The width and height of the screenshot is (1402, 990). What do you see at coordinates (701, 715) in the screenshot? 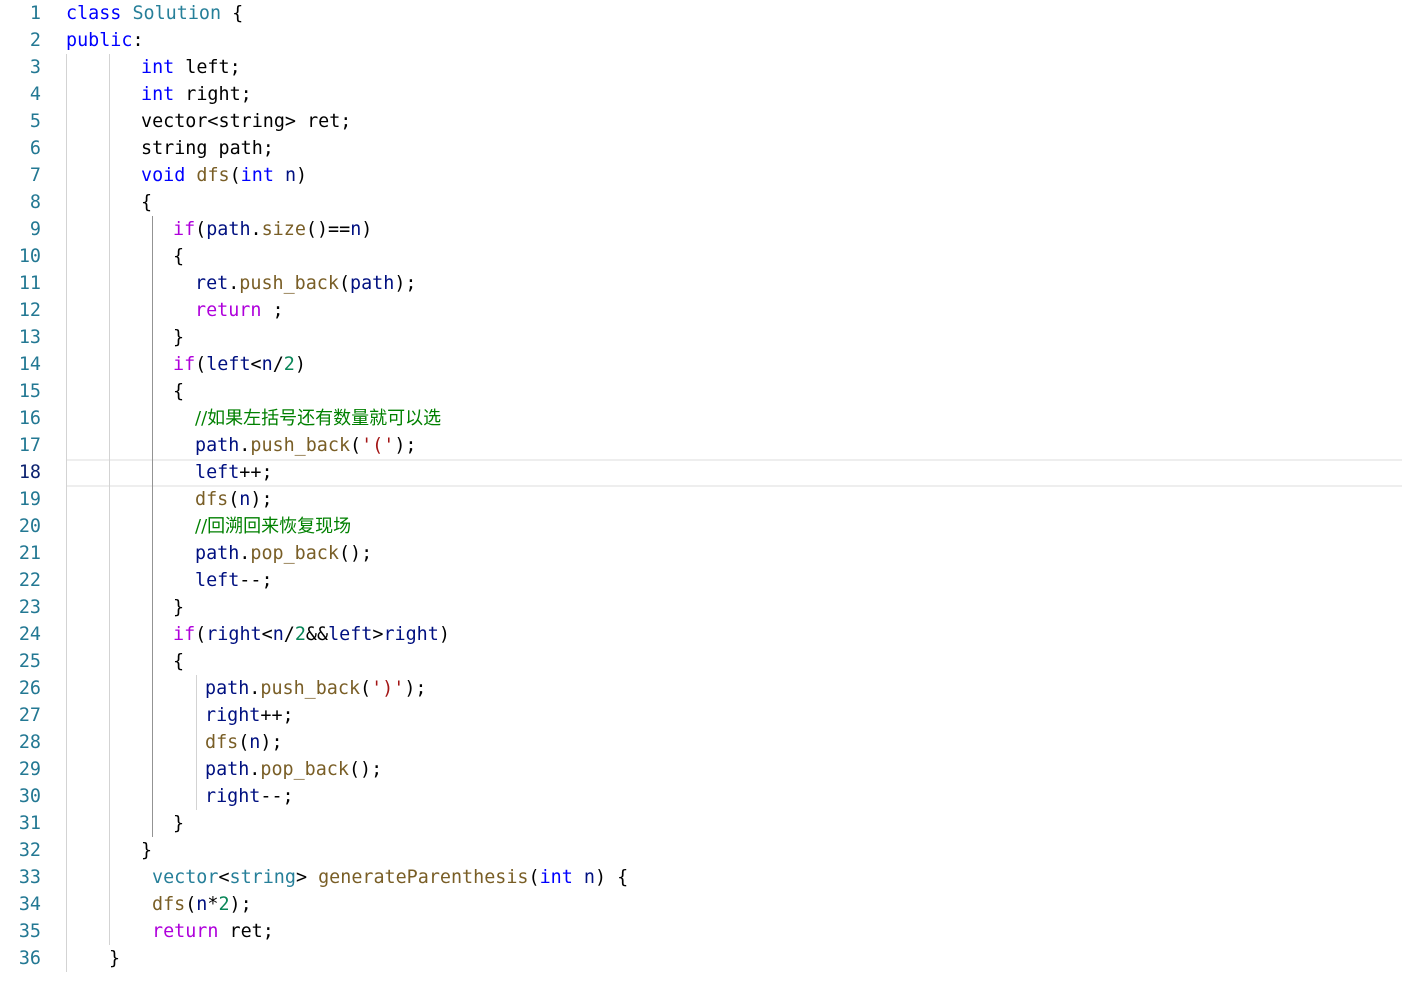
I see `code-line: 27 right++;` at bounding box center [701, 715].